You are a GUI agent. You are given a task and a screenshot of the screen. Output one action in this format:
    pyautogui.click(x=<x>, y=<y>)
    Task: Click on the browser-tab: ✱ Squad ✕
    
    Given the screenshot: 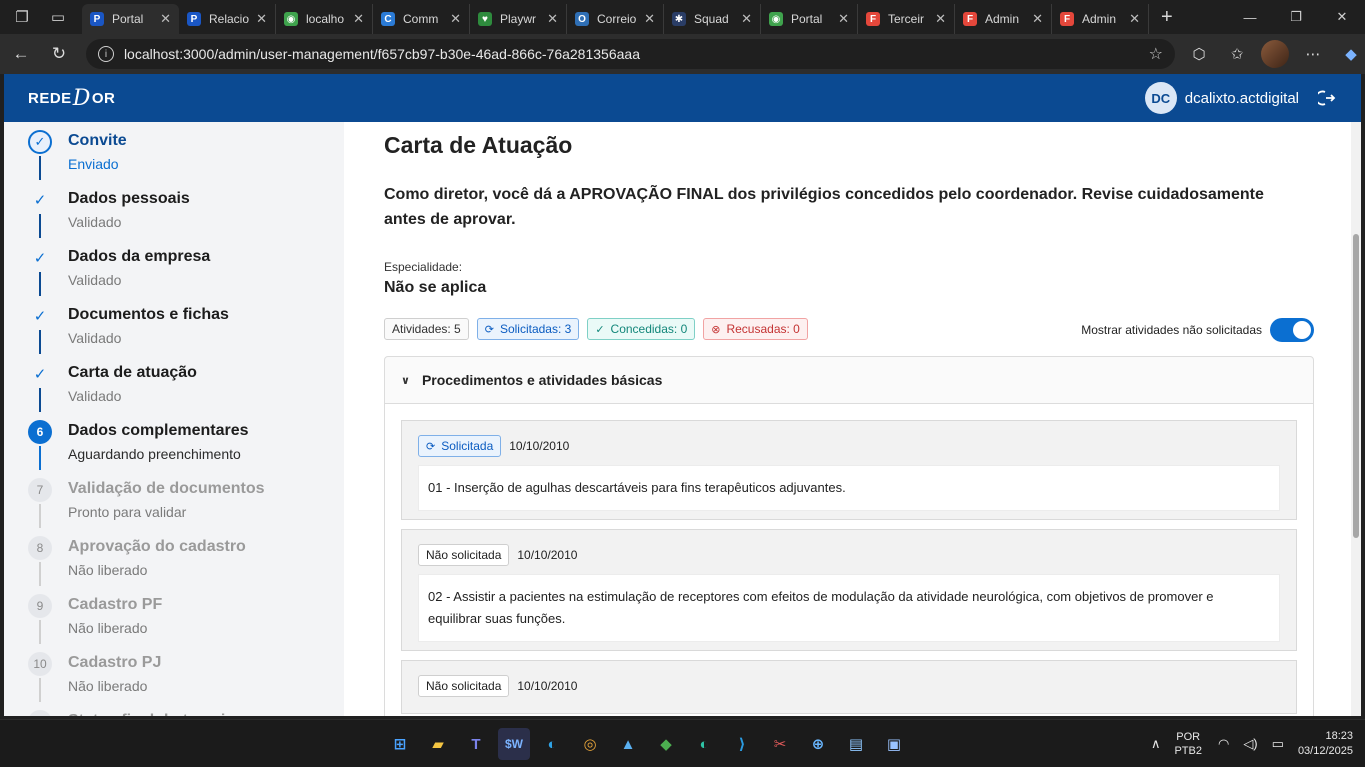 What is the action you would take?
    pyautogui.click(x=712, y=19)
    